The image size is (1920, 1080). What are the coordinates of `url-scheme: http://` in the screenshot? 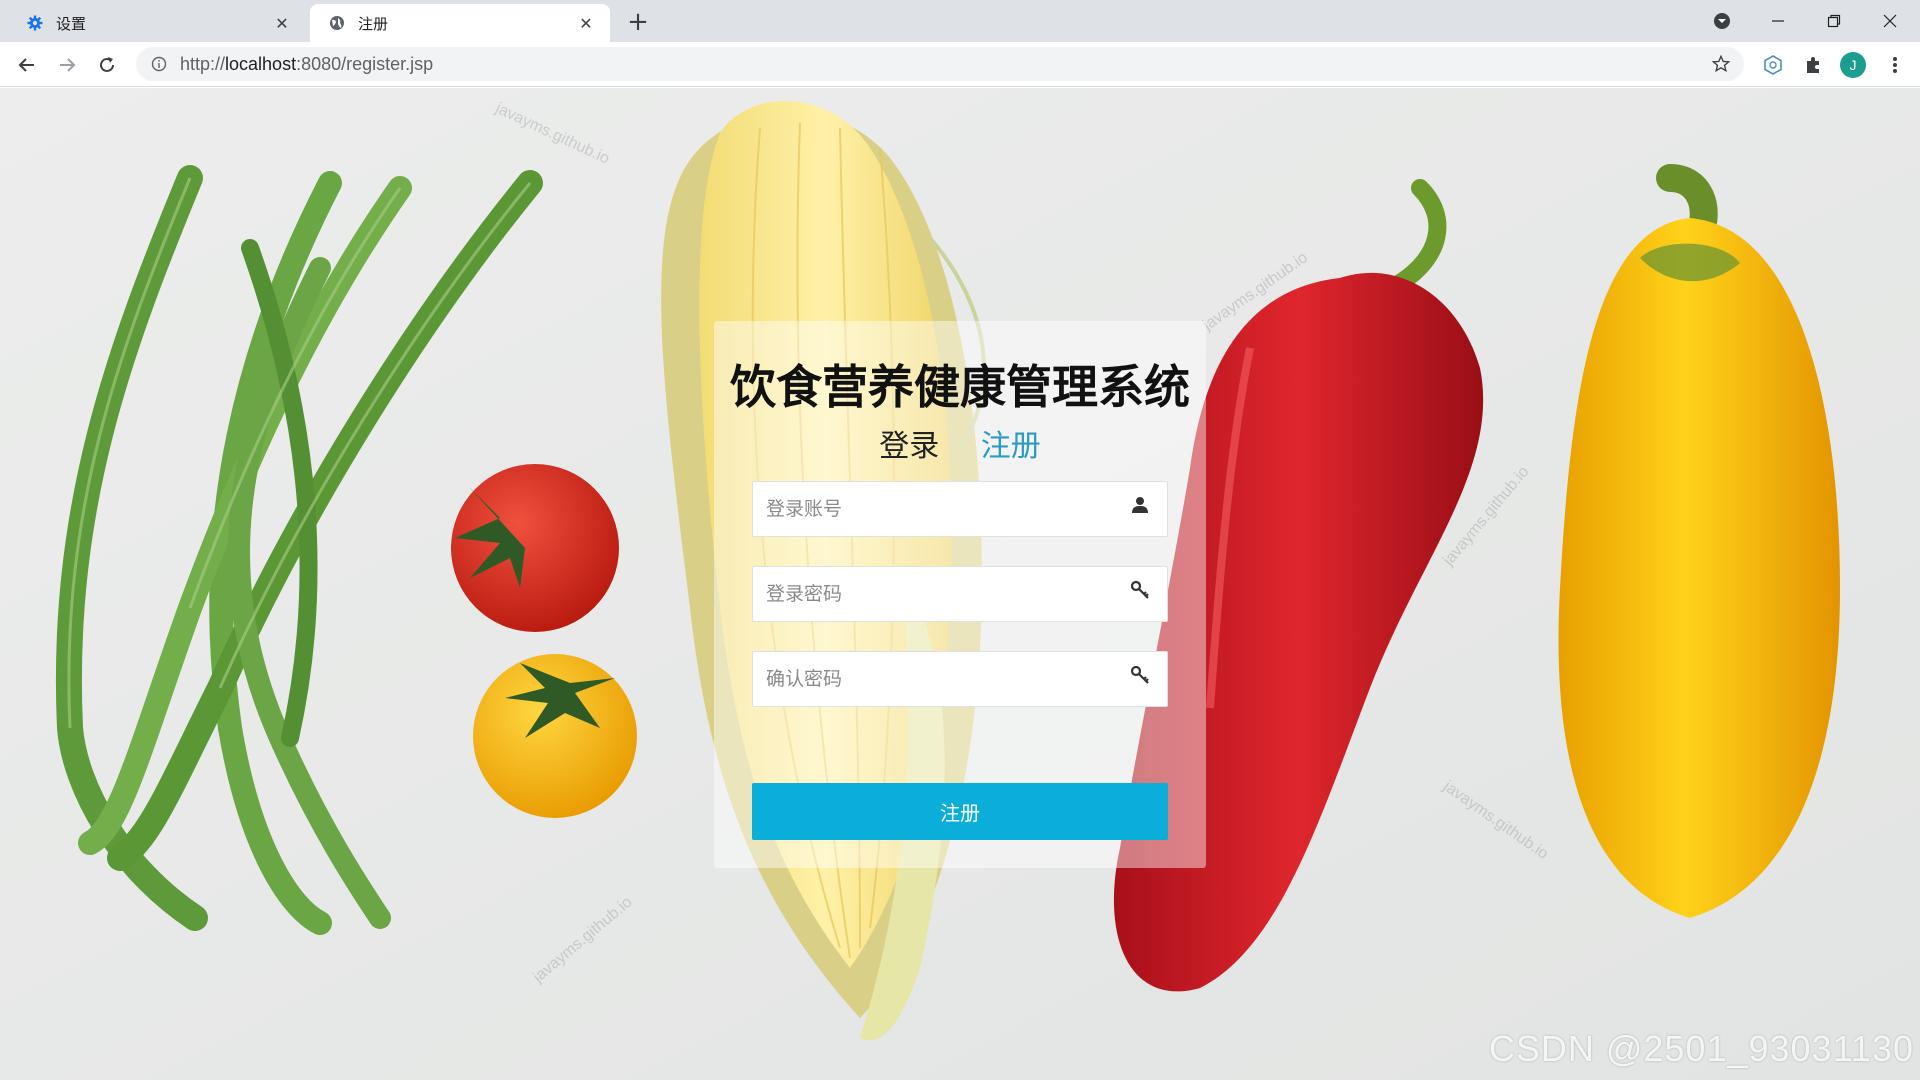 It's located at (203, 63).